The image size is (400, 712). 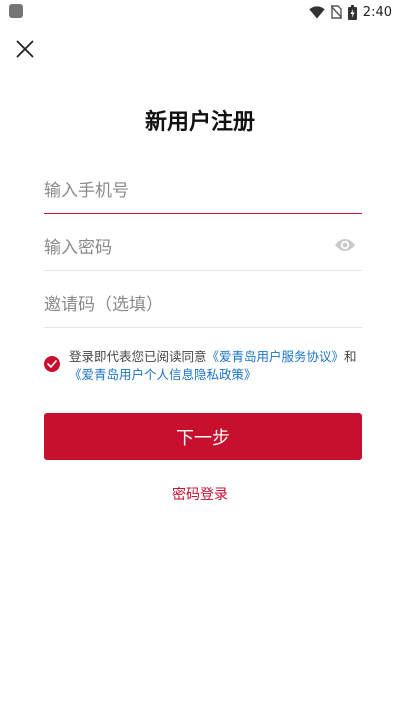 I want to click on status-time: 2:40, so click(x=377, y=12).